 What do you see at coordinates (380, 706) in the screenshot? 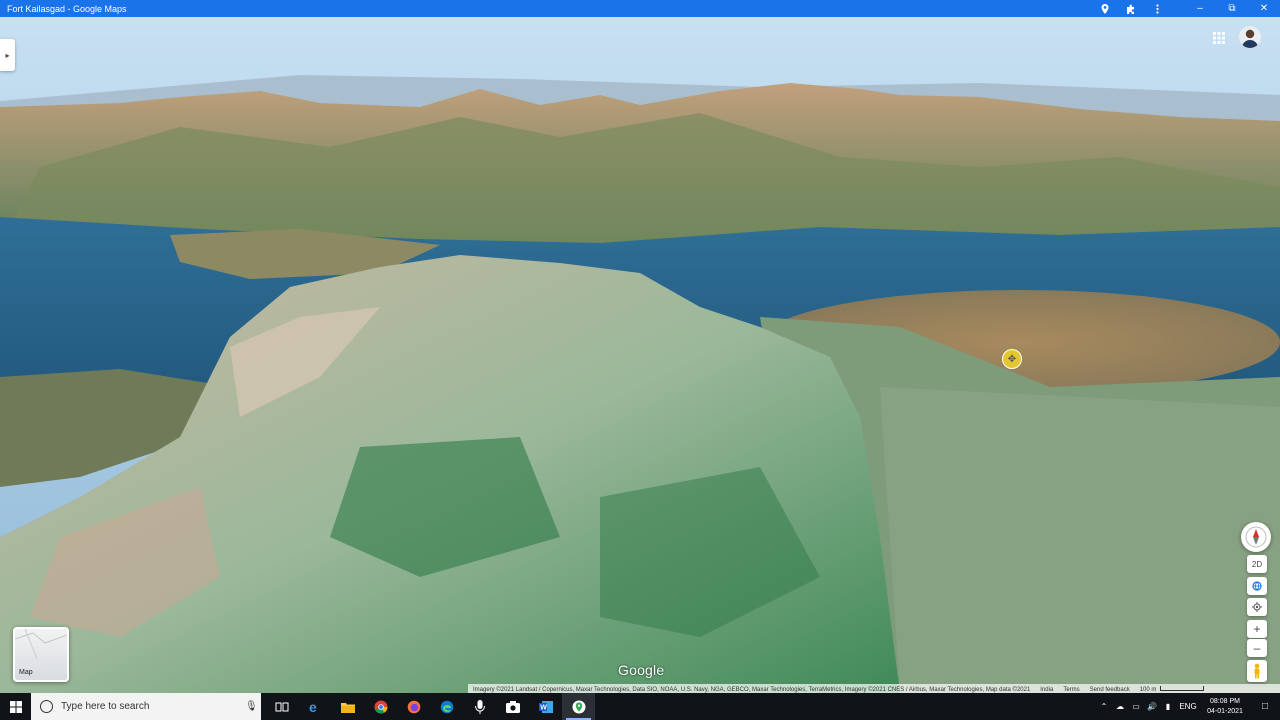
I see `chrome-icon` at bounding box center [380, 706].